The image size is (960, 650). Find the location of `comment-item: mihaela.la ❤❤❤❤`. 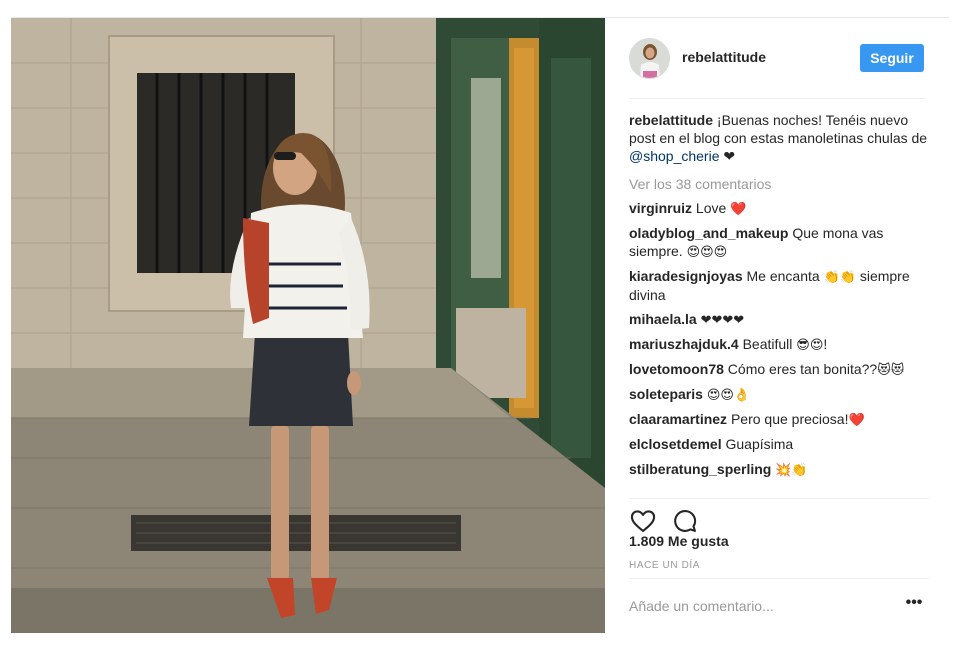

comment-item: mihaela.la ❤❤❤❤ is located at coordinates (779, 319).